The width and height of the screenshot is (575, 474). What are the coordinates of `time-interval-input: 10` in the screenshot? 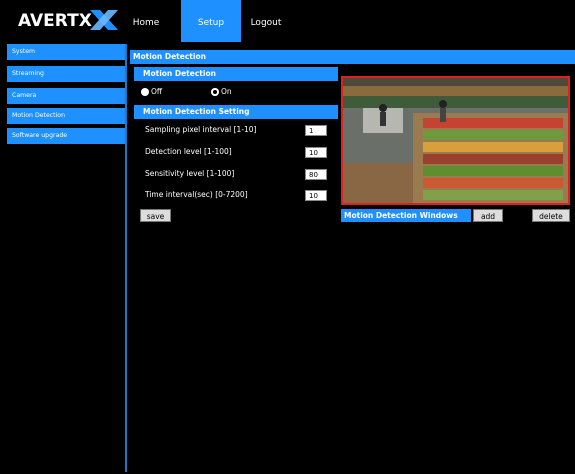 It's located at (316, 195).